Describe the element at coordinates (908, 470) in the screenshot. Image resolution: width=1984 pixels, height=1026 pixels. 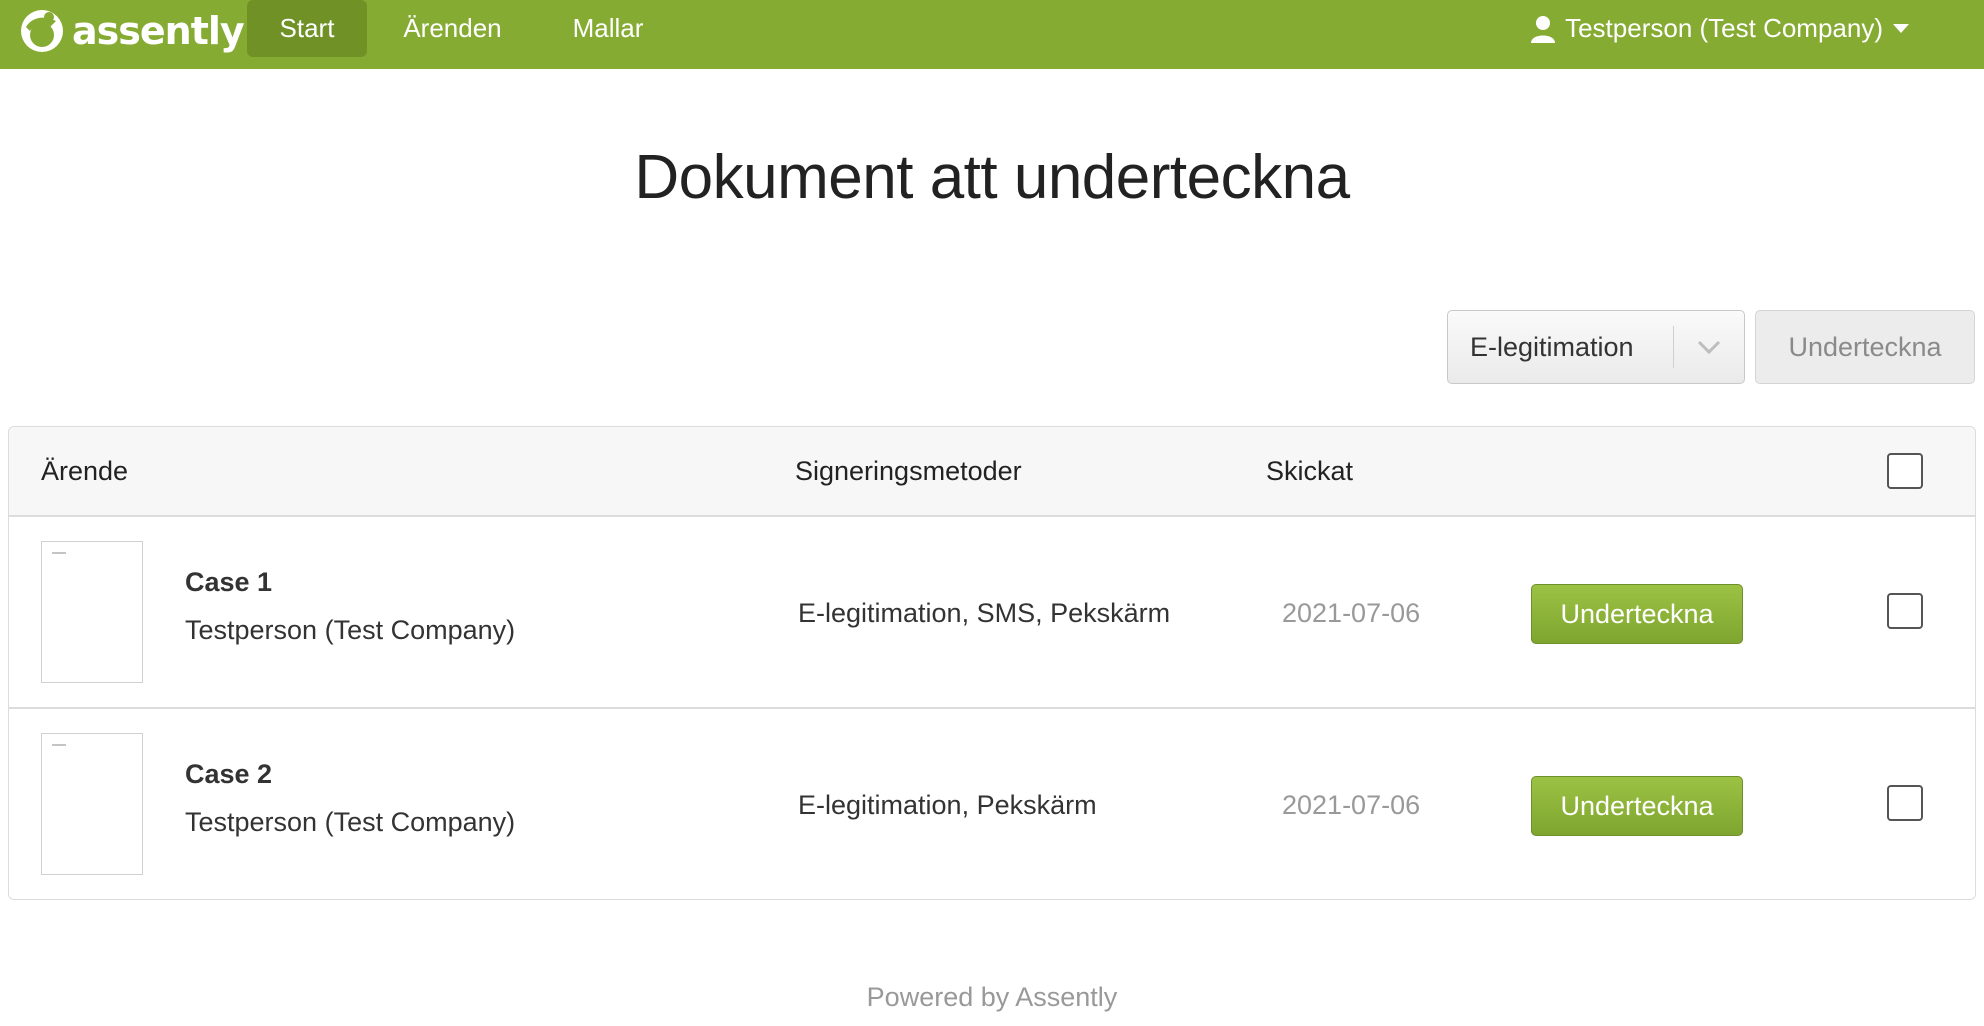
I see `column-header-methods: Signeringsmetoder` at that location.